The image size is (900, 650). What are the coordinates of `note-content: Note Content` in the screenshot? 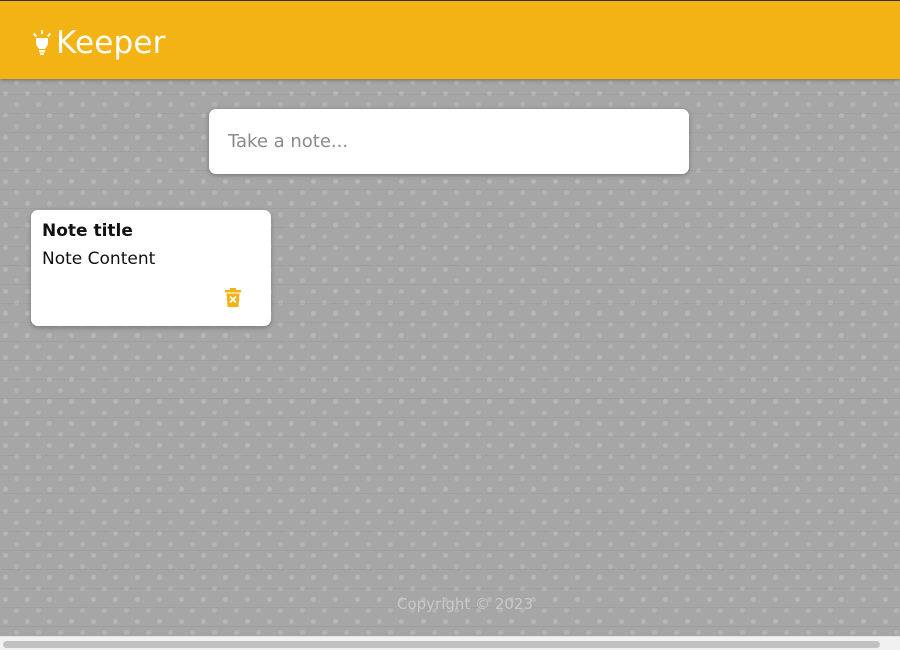 It's located at (99, 259).